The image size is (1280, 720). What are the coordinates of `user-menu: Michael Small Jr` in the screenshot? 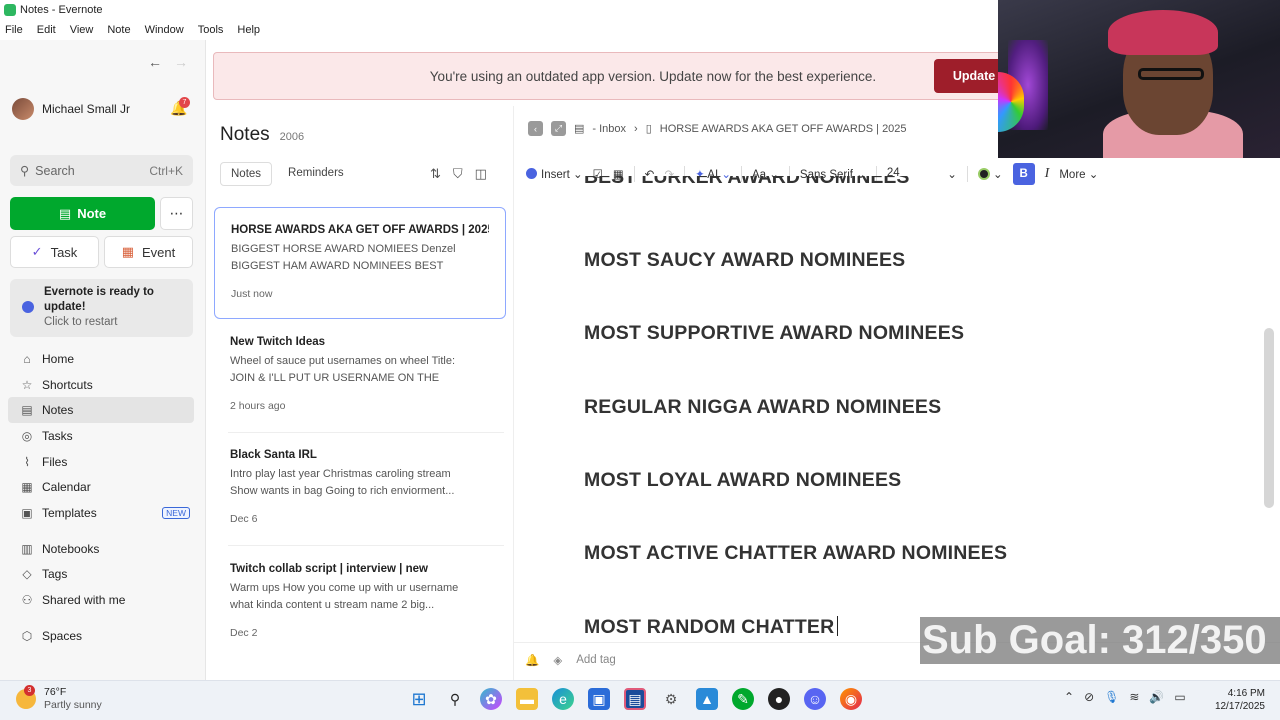 It's located at (71, 109).